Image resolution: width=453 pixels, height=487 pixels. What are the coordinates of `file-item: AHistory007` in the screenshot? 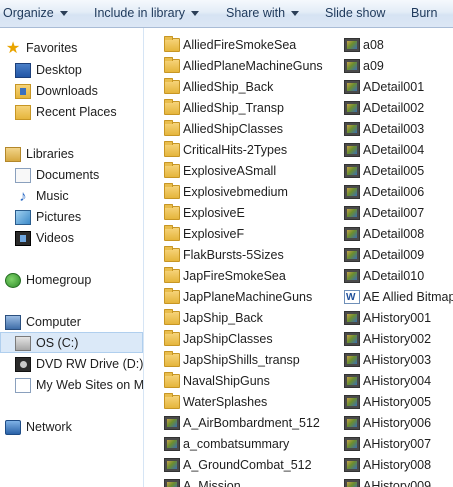 It's located at (398, 444).